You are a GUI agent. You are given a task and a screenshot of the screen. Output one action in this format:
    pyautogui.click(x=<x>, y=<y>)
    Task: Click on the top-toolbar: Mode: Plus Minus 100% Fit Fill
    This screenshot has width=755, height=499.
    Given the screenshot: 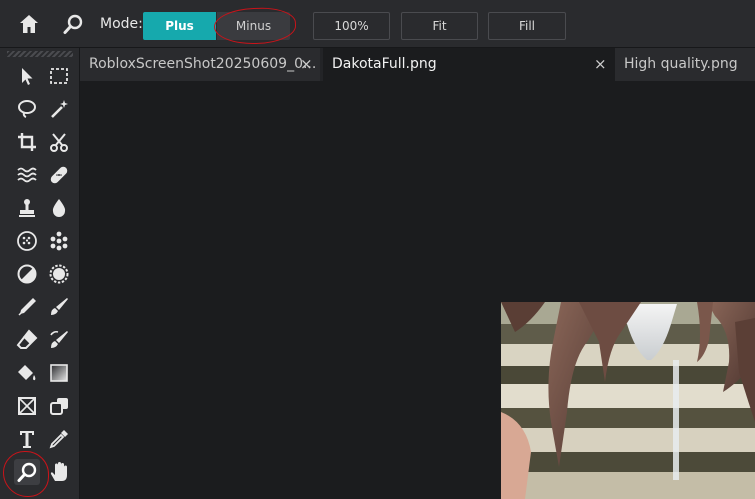 What is the action you would take?
    pyautogui.click(x=377, y=24)
    